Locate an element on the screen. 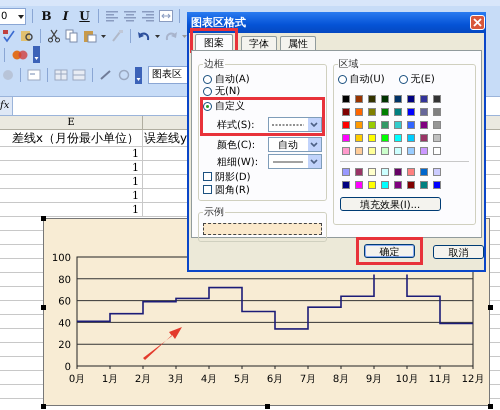 The image size is (500, 410). radio-option: 自定义 is located at coordinates (262, 106).